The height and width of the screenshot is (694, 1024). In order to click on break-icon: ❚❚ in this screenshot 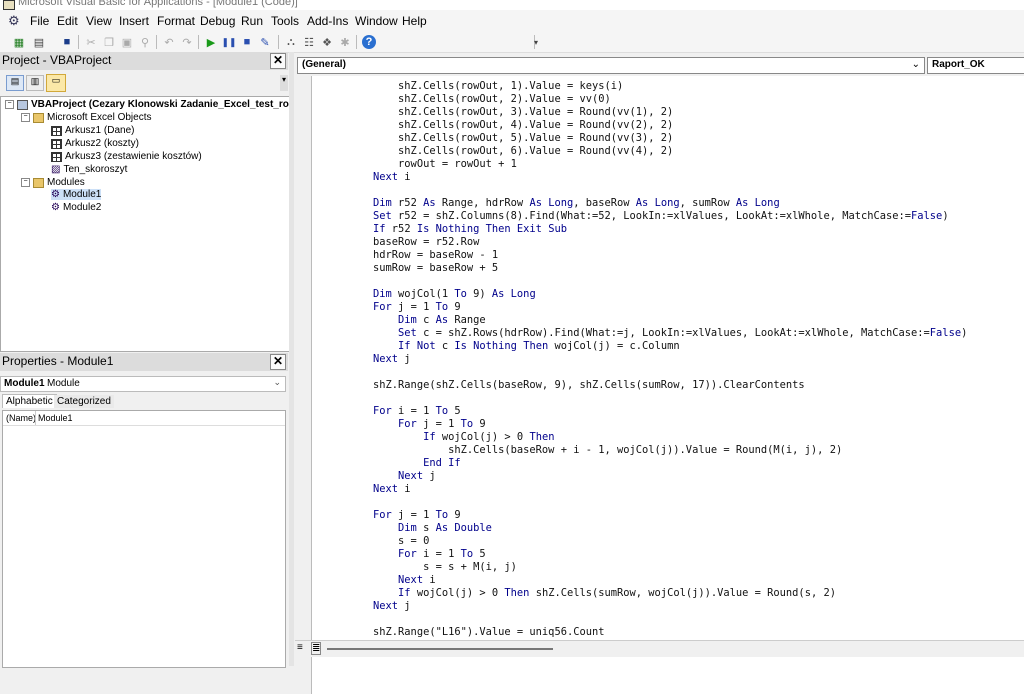, I will do `click(228, 42)`.